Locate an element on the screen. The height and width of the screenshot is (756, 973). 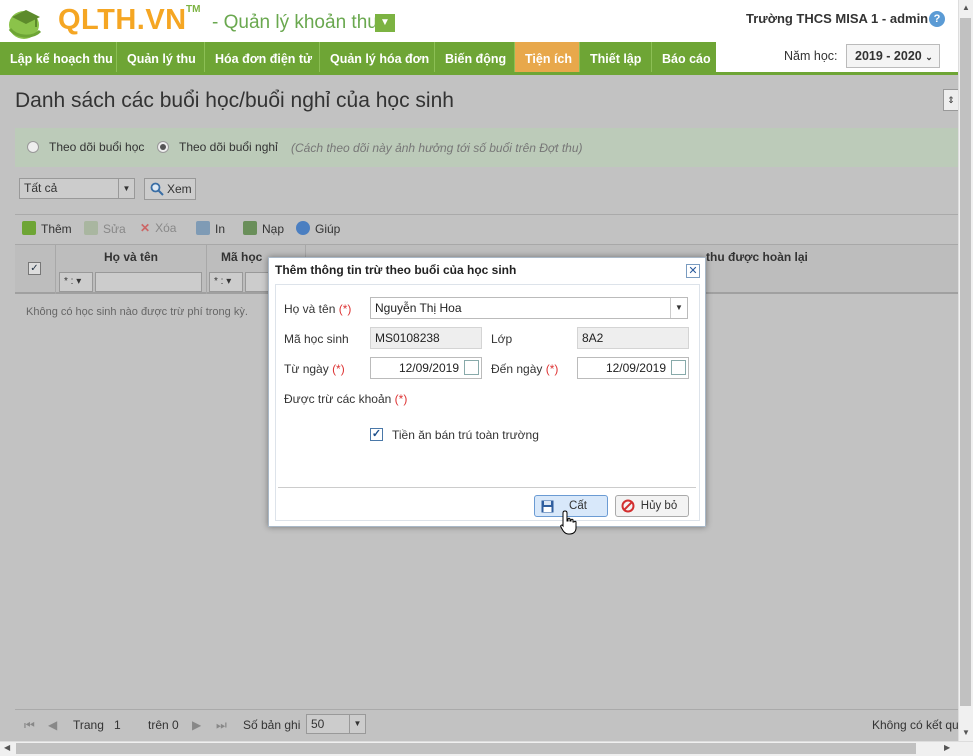
student-id-filter-input is located at coordinates (257, 282).